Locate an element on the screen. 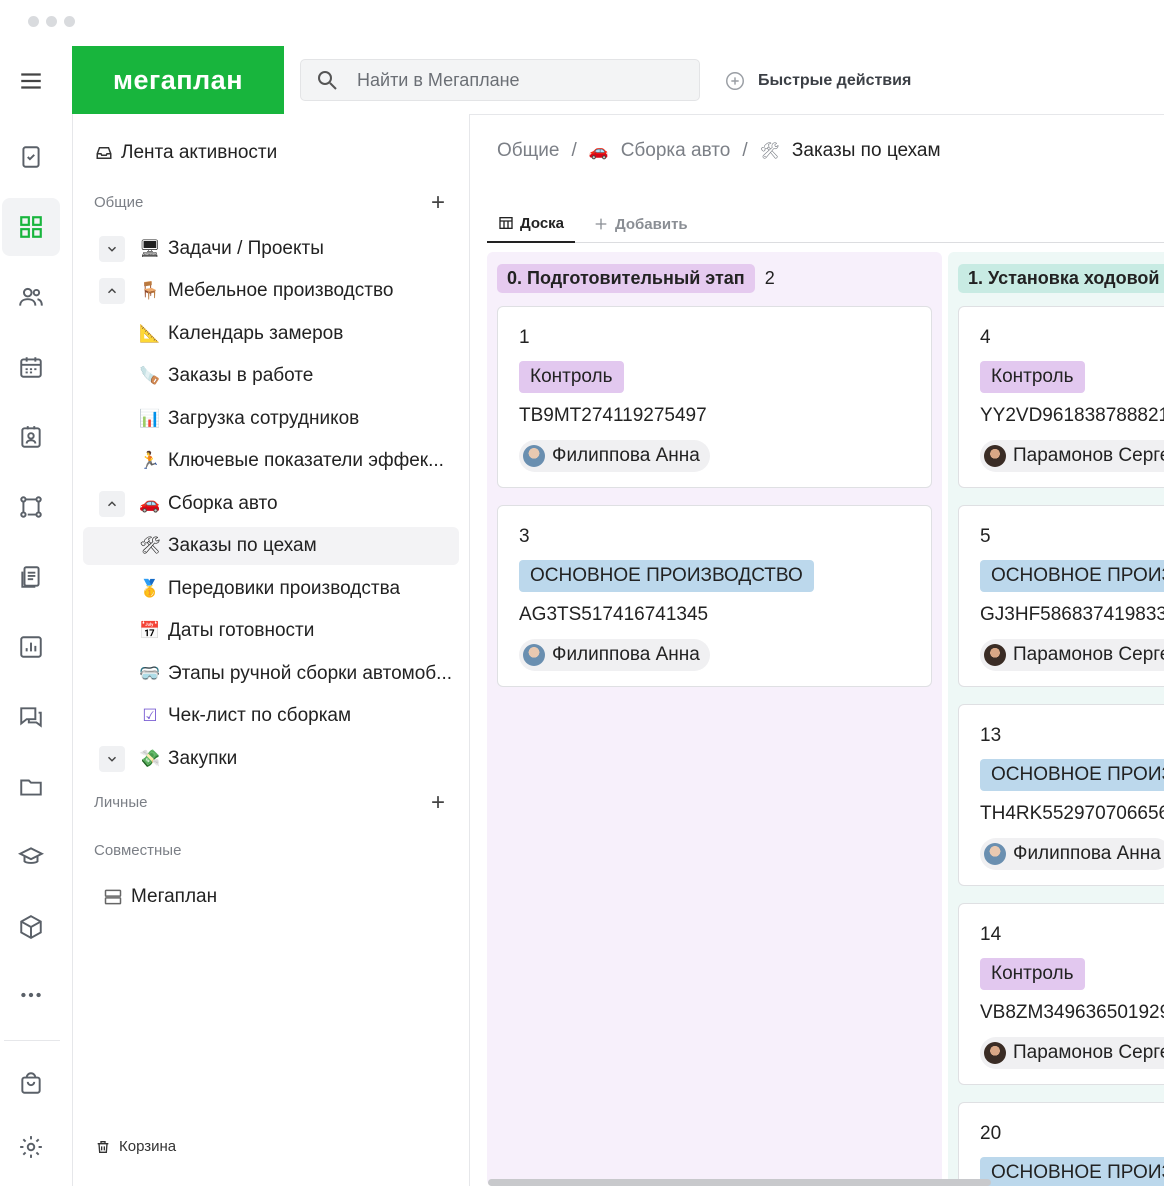 The height and width of the screenshot is (1186, 1164). icon-rail is located at coordinates (31, 616).